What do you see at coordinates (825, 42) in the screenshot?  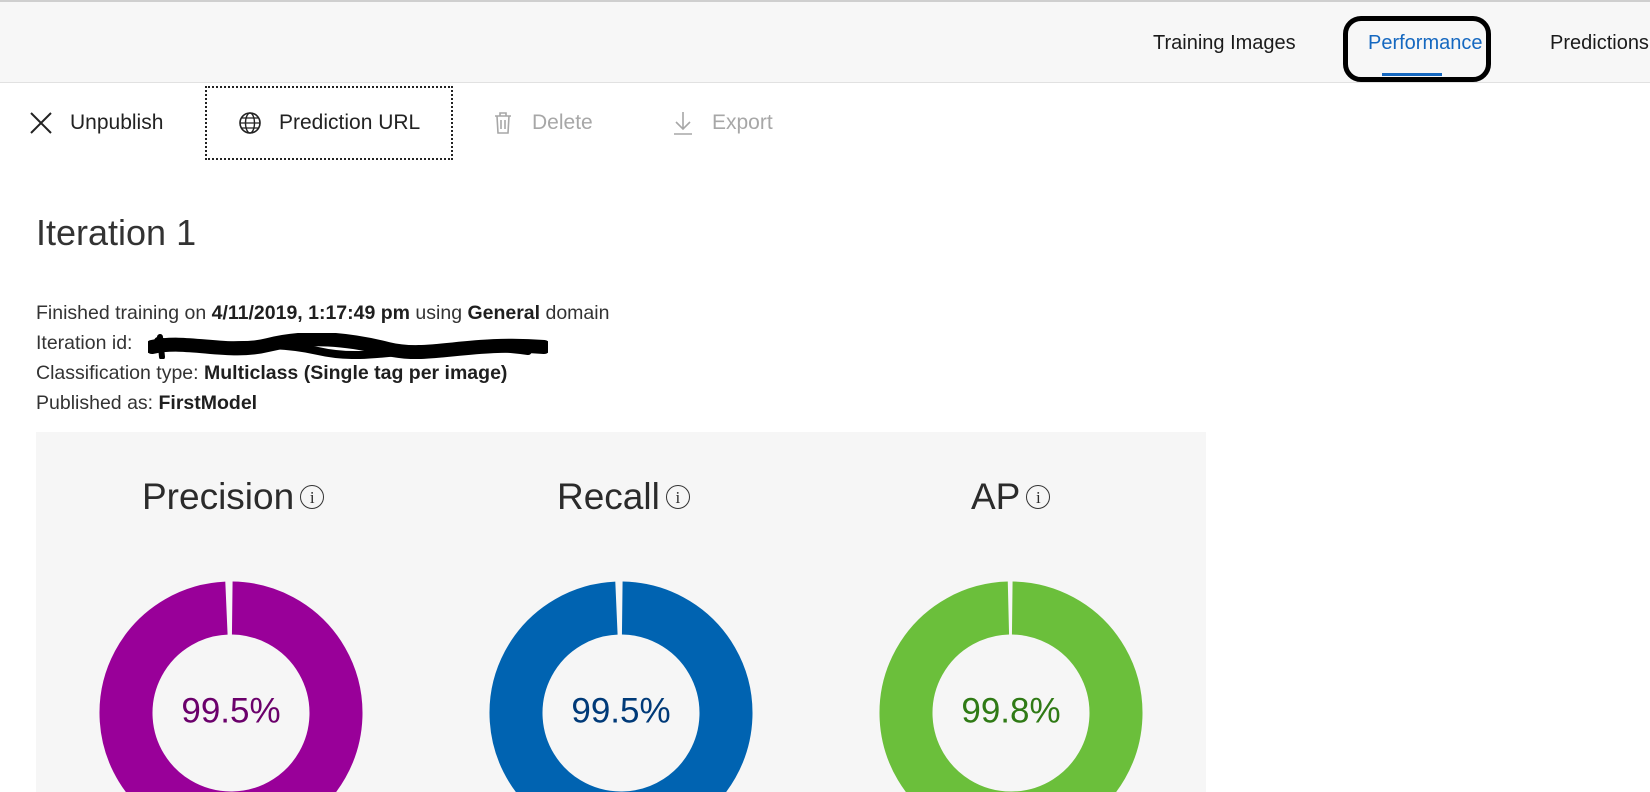 I see `tab-header: Training Images Performance Predictions` at bounding box center [825, 42].